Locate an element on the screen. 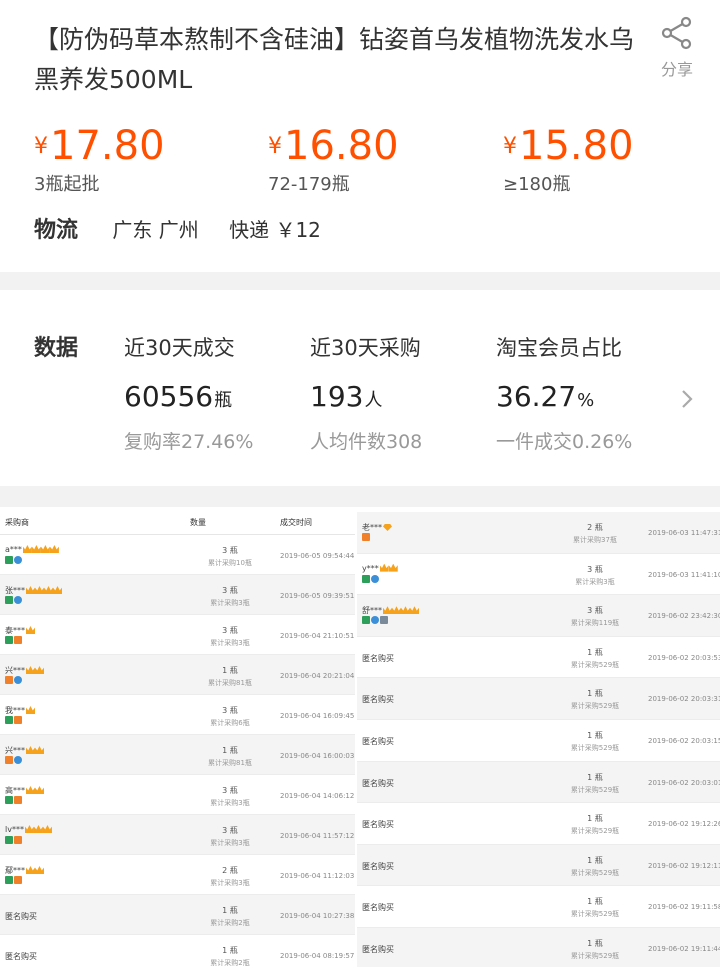 The height and width of the screenshot is (967, 720). purchase-time: 2019-06-02 19:12:26 is located at coordinates (684, 824).